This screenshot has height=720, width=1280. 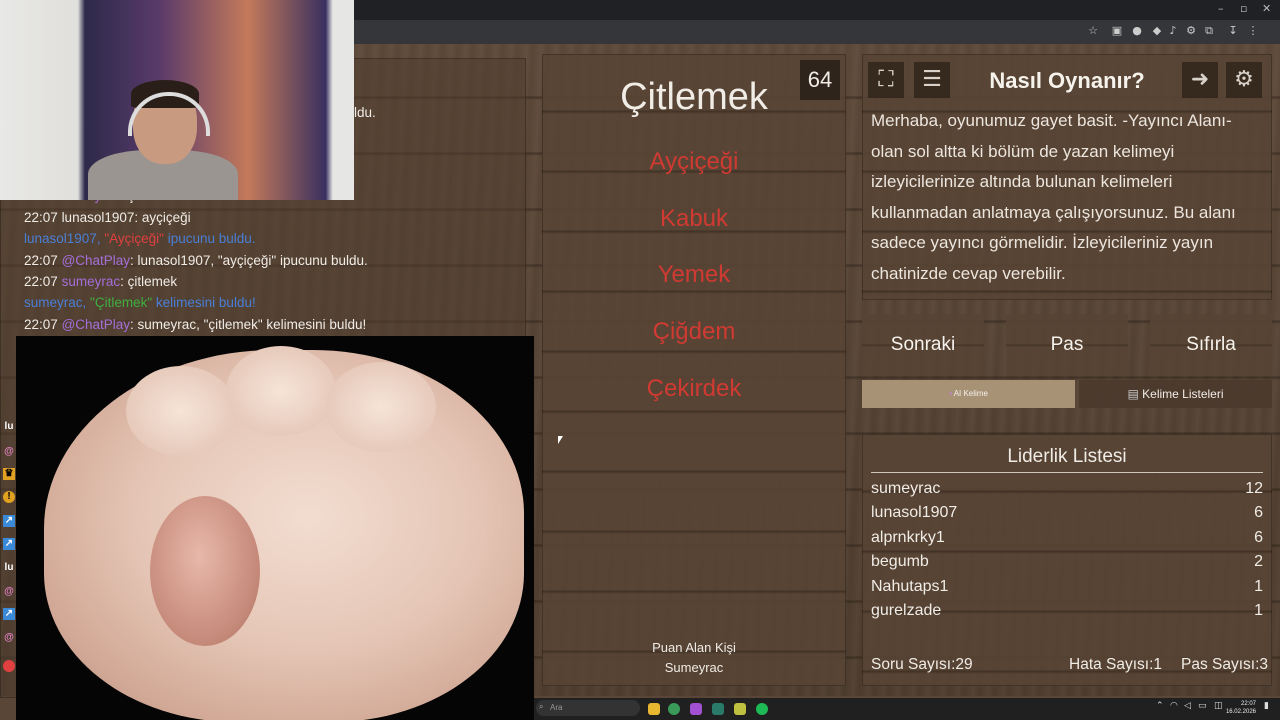 What do you see at coordinates (1266, 706) in the screenshot?
I see `notification-icon: ▮` at bounding box center [1266, 706].